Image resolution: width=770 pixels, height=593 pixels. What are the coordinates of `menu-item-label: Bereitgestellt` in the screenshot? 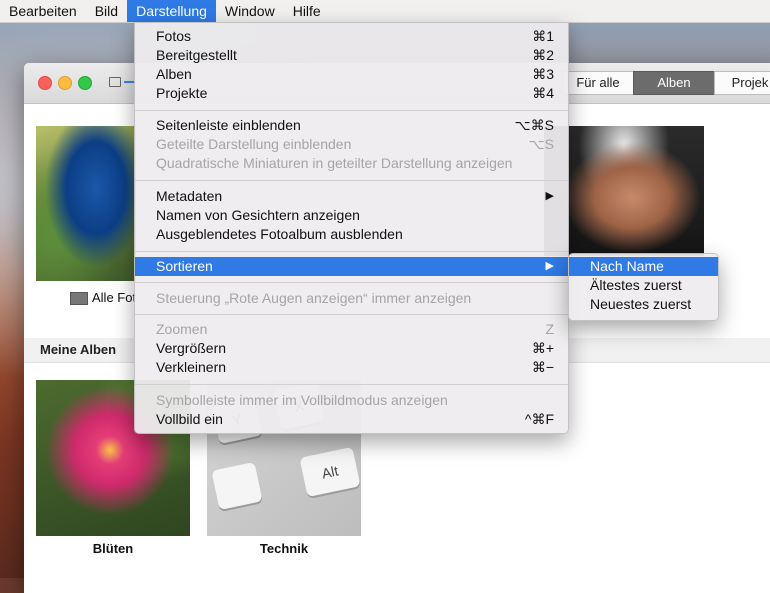 It's located at (196, 55).